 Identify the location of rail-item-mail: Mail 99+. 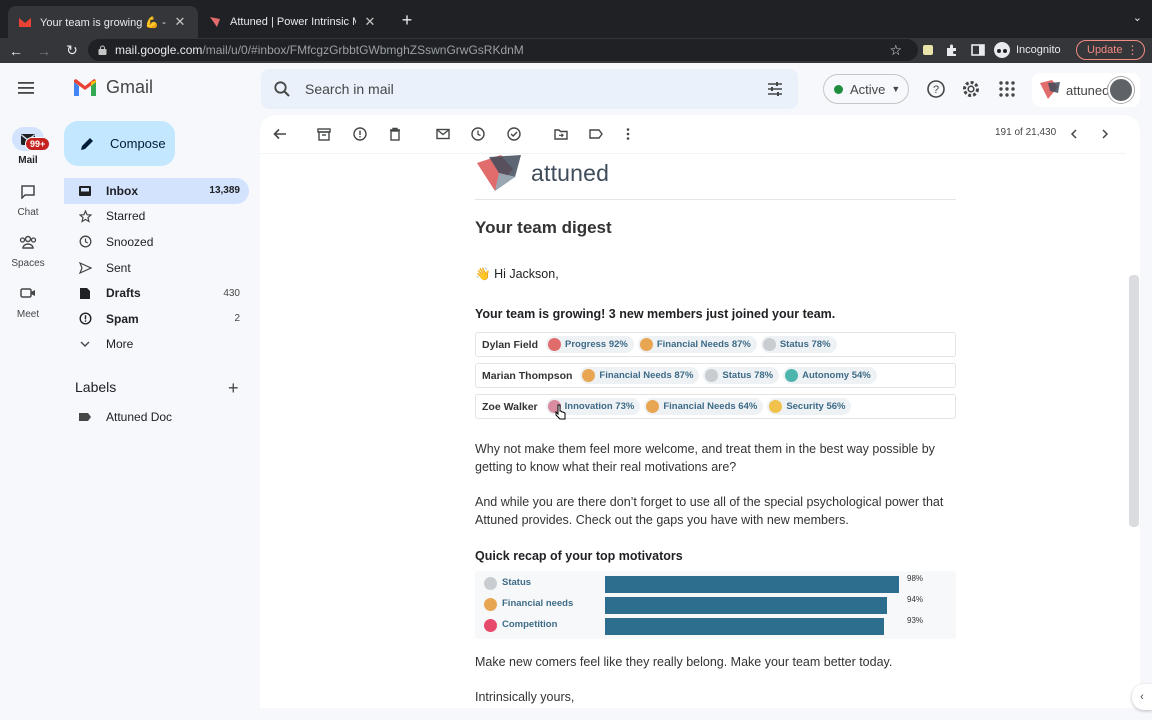
(28, 146).